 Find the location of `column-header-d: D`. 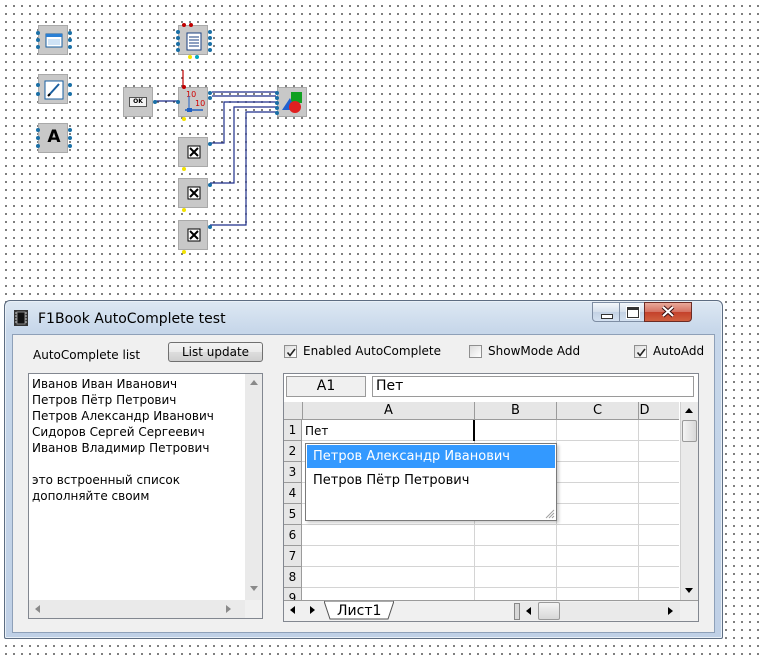

column-header-d: D is located at coordinates (659, 411).